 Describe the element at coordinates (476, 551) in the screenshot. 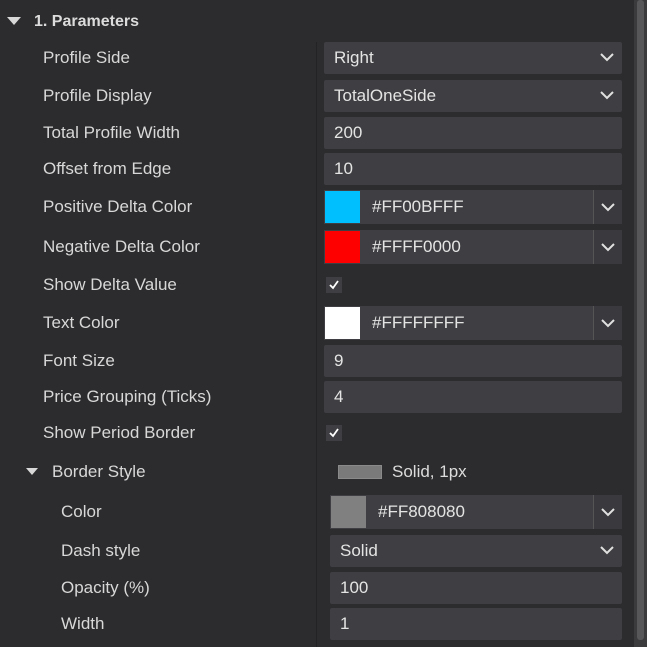

I see `dash-style-select: Solid` at that location.